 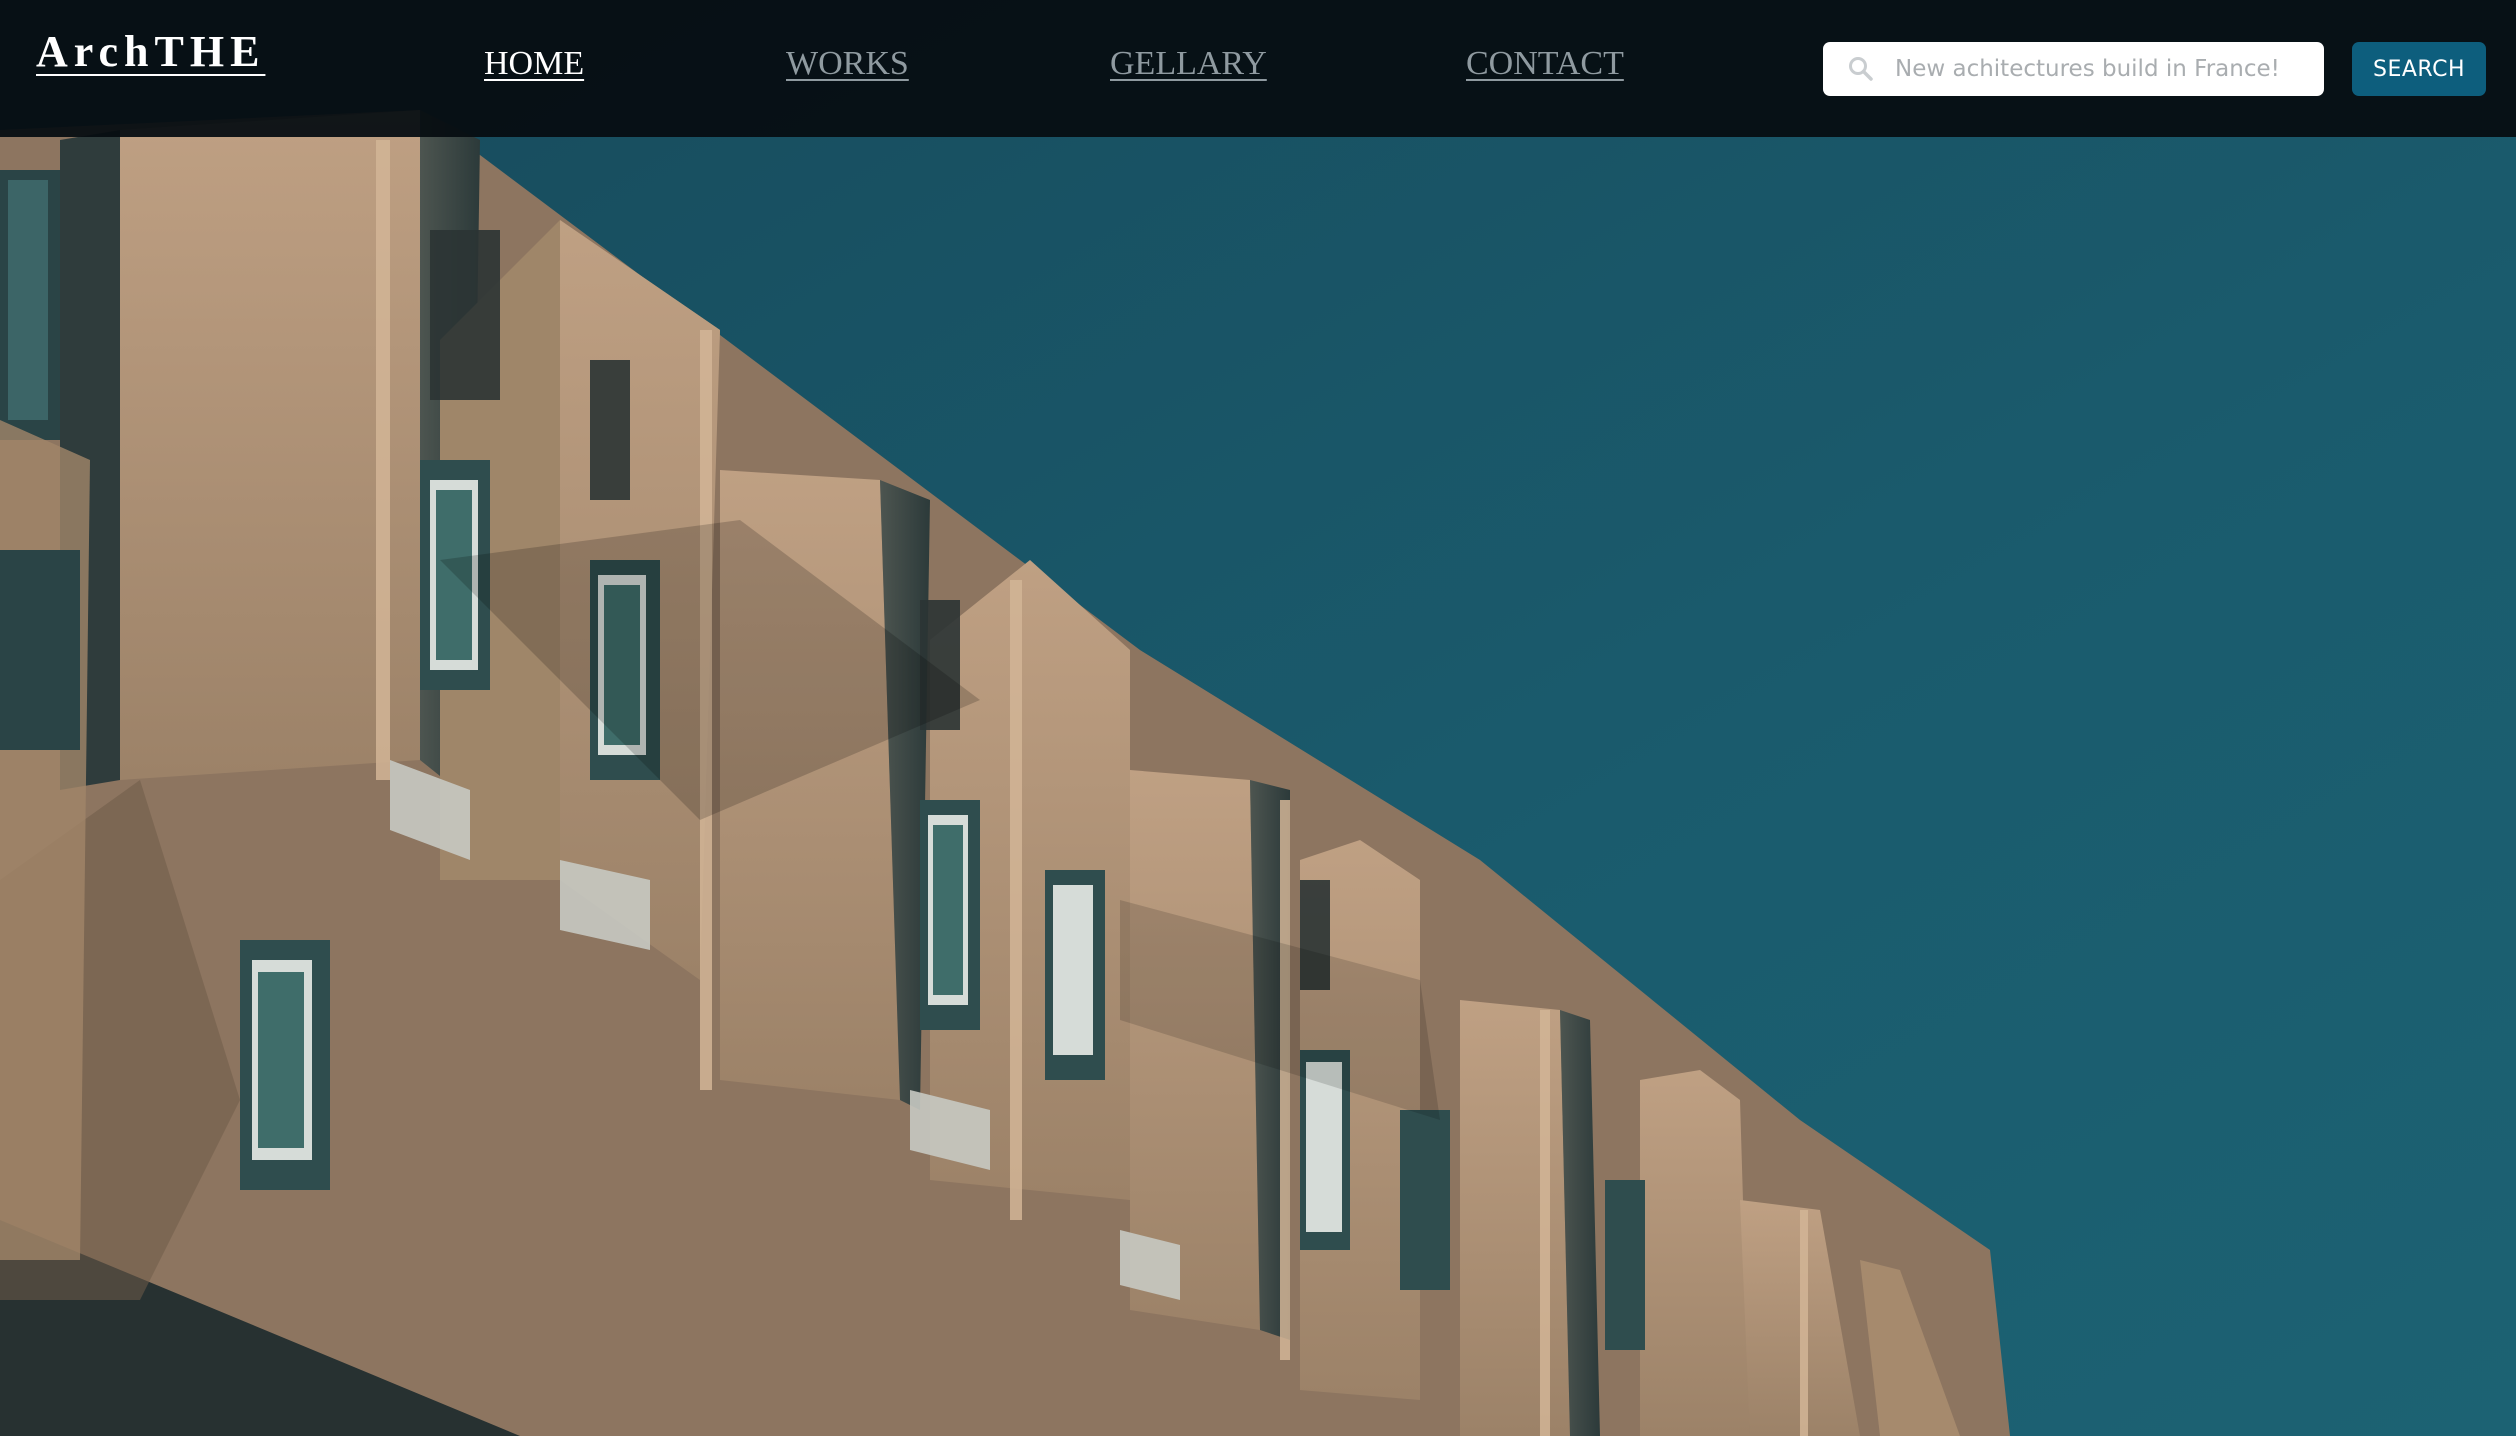 What do you see at coordinates (847, 64) in the screenshot?
I see `nav-link-works: WORKS` at bounding box center [847, 64].